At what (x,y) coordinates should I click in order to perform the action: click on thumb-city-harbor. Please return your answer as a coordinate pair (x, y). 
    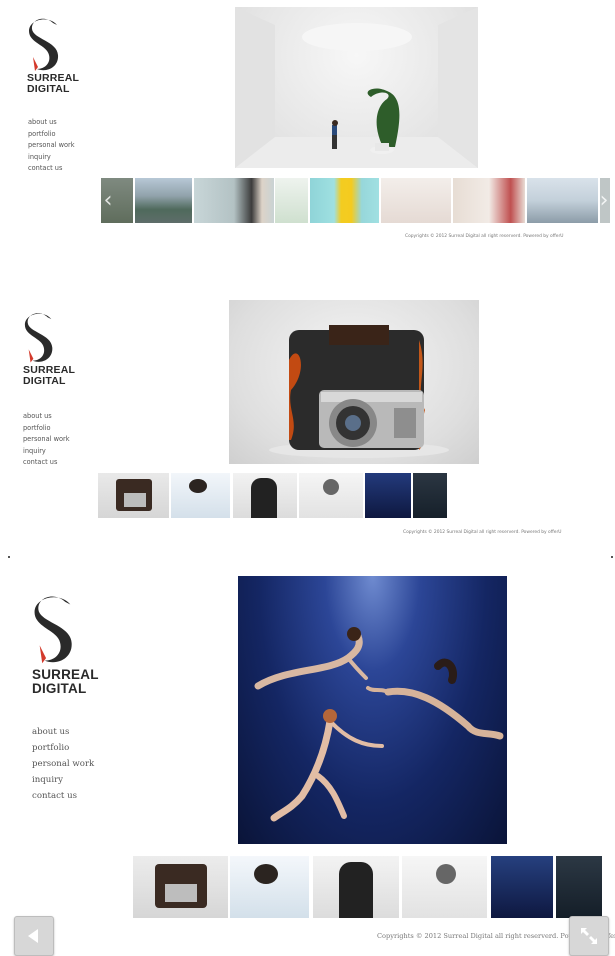
    Looking at the image, I should click on (562, 200).